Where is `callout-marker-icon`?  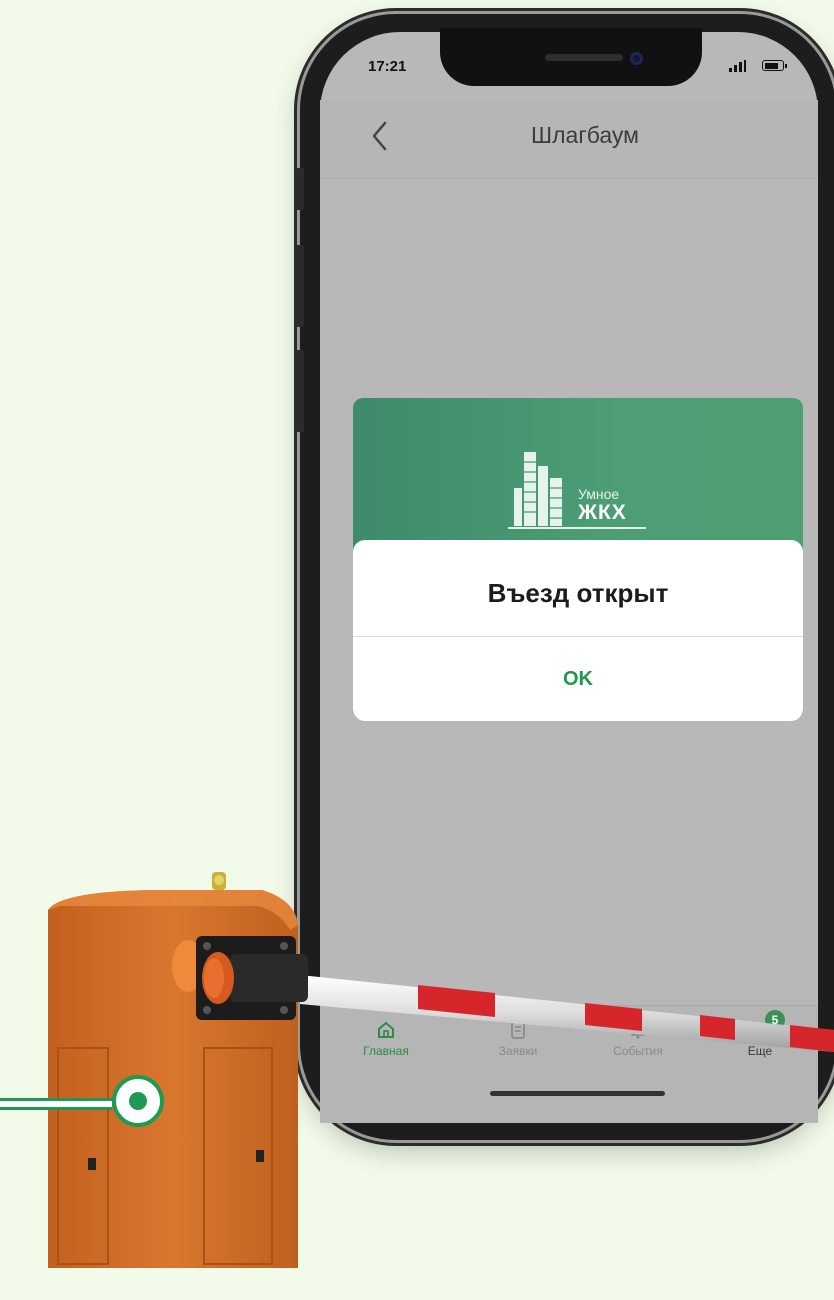
callout-marker-icon is located at coordinates (138, 1101).